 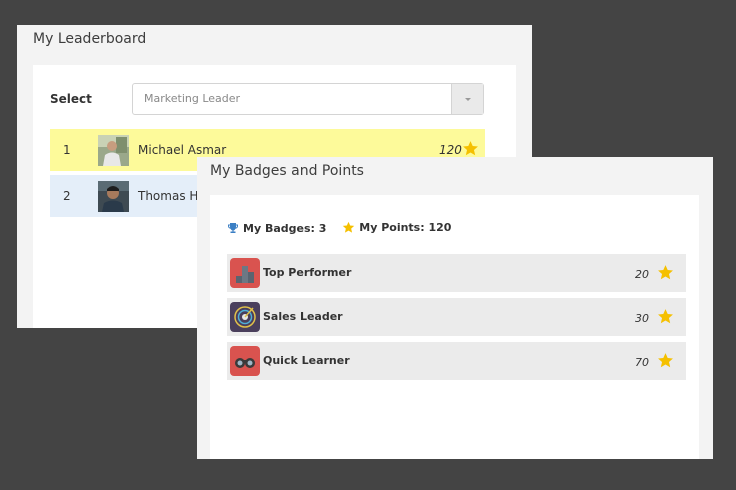 What do you see at coordinates (306, 360) in the screenshot?
I see `badge-name: Quick Learner` at bounding box center [306, 360].